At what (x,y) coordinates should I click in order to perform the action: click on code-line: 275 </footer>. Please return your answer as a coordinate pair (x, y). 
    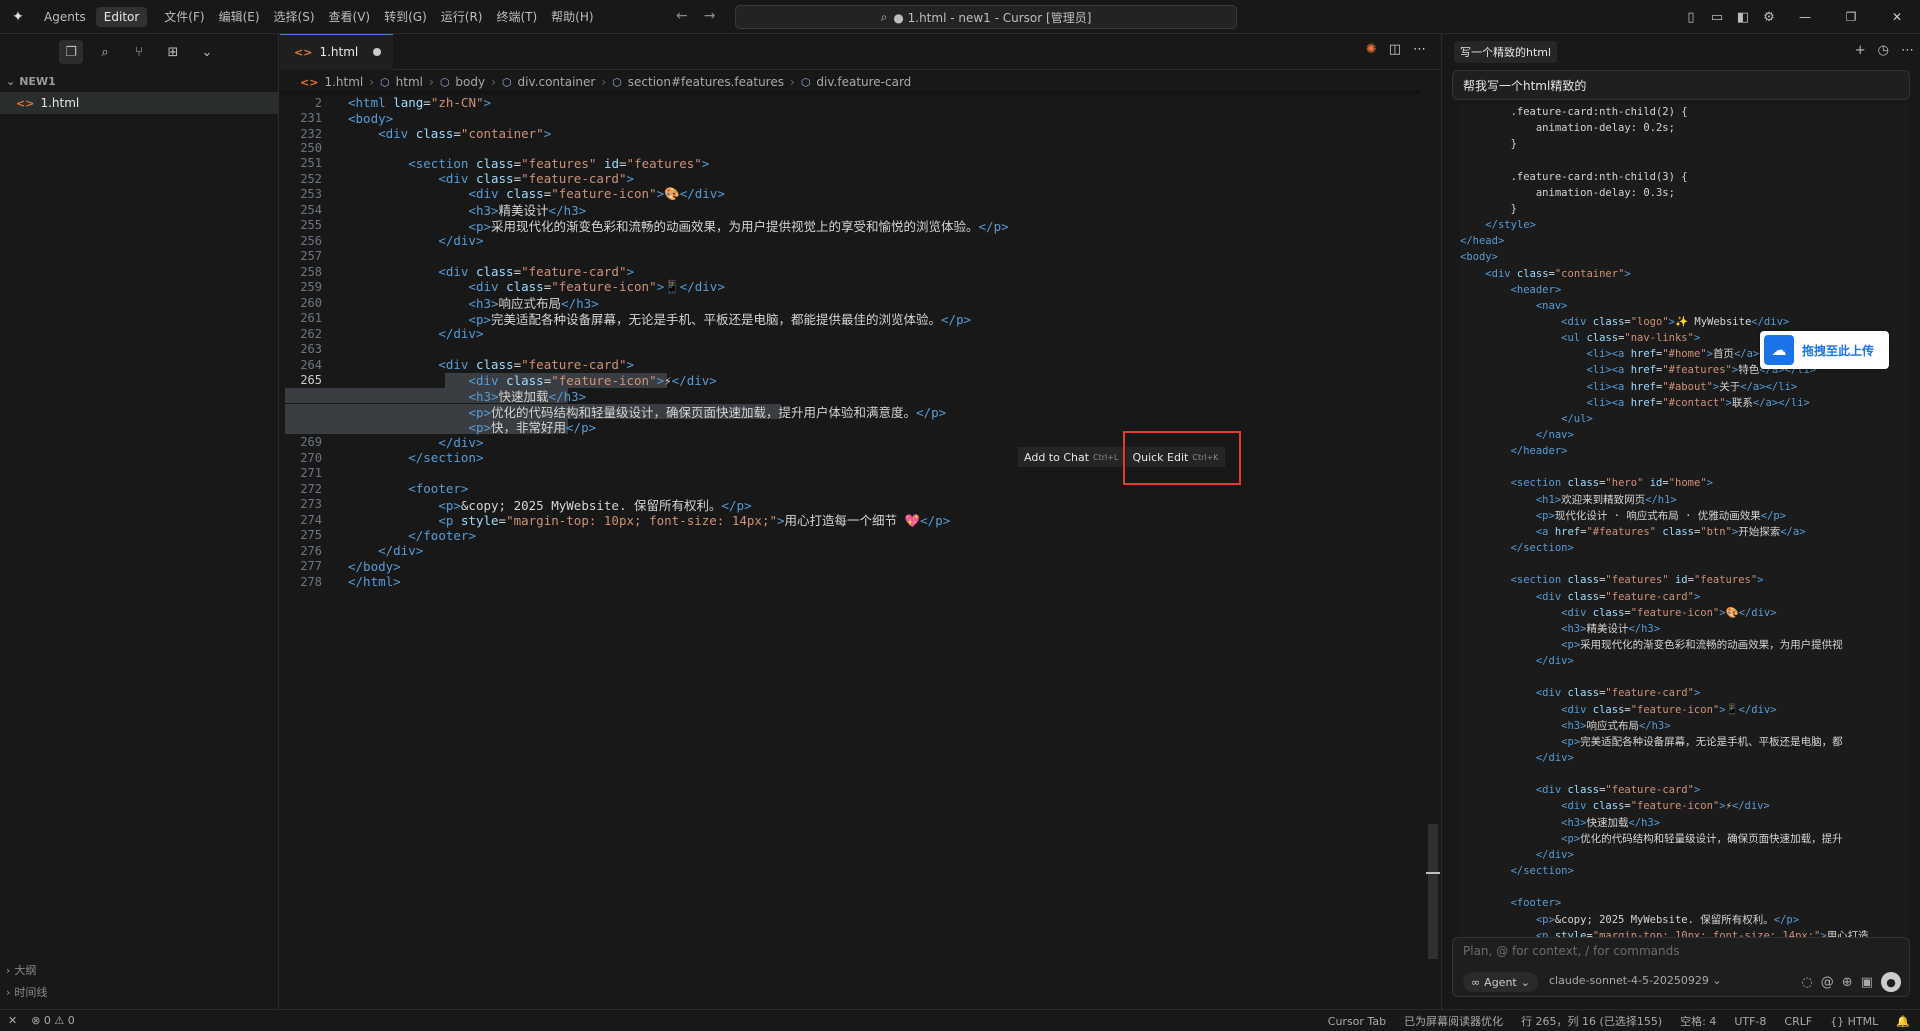
    Looking at the image, I should click on (850, 535).